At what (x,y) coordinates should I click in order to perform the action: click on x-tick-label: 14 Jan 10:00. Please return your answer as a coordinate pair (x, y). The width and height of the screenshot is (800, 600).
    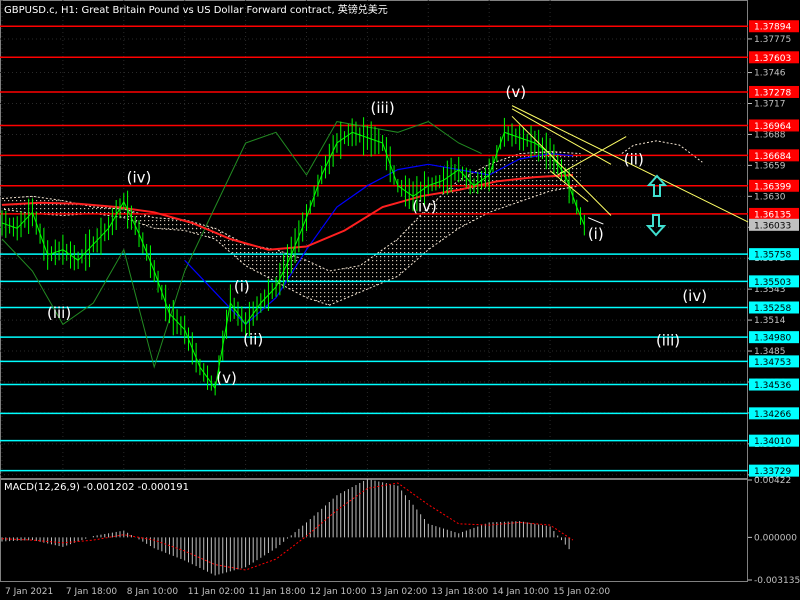
    Looking at the image, I should click on (520, 592).